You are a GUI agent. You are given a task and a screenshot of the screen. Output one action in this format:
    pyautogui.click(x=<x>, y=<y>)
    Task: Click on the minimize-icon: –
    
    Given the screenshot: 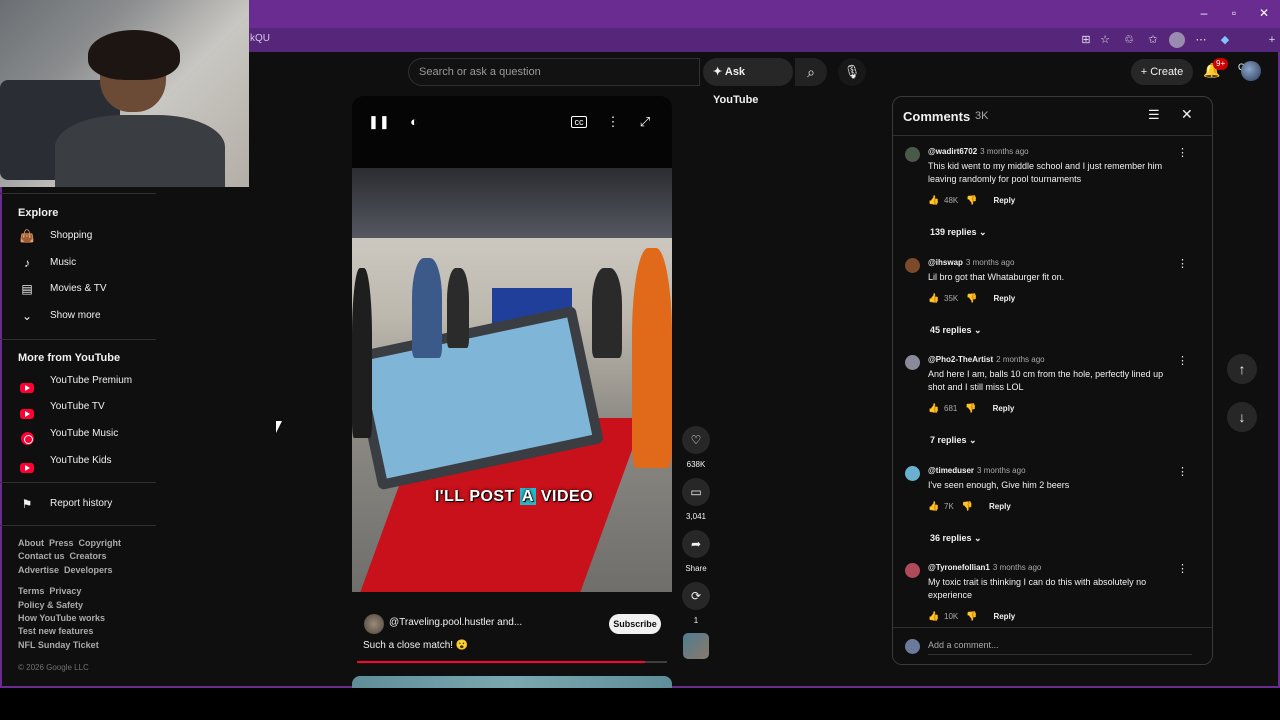 What is the action you would take?
    pyautogui.click(x=1204, y=13)
    